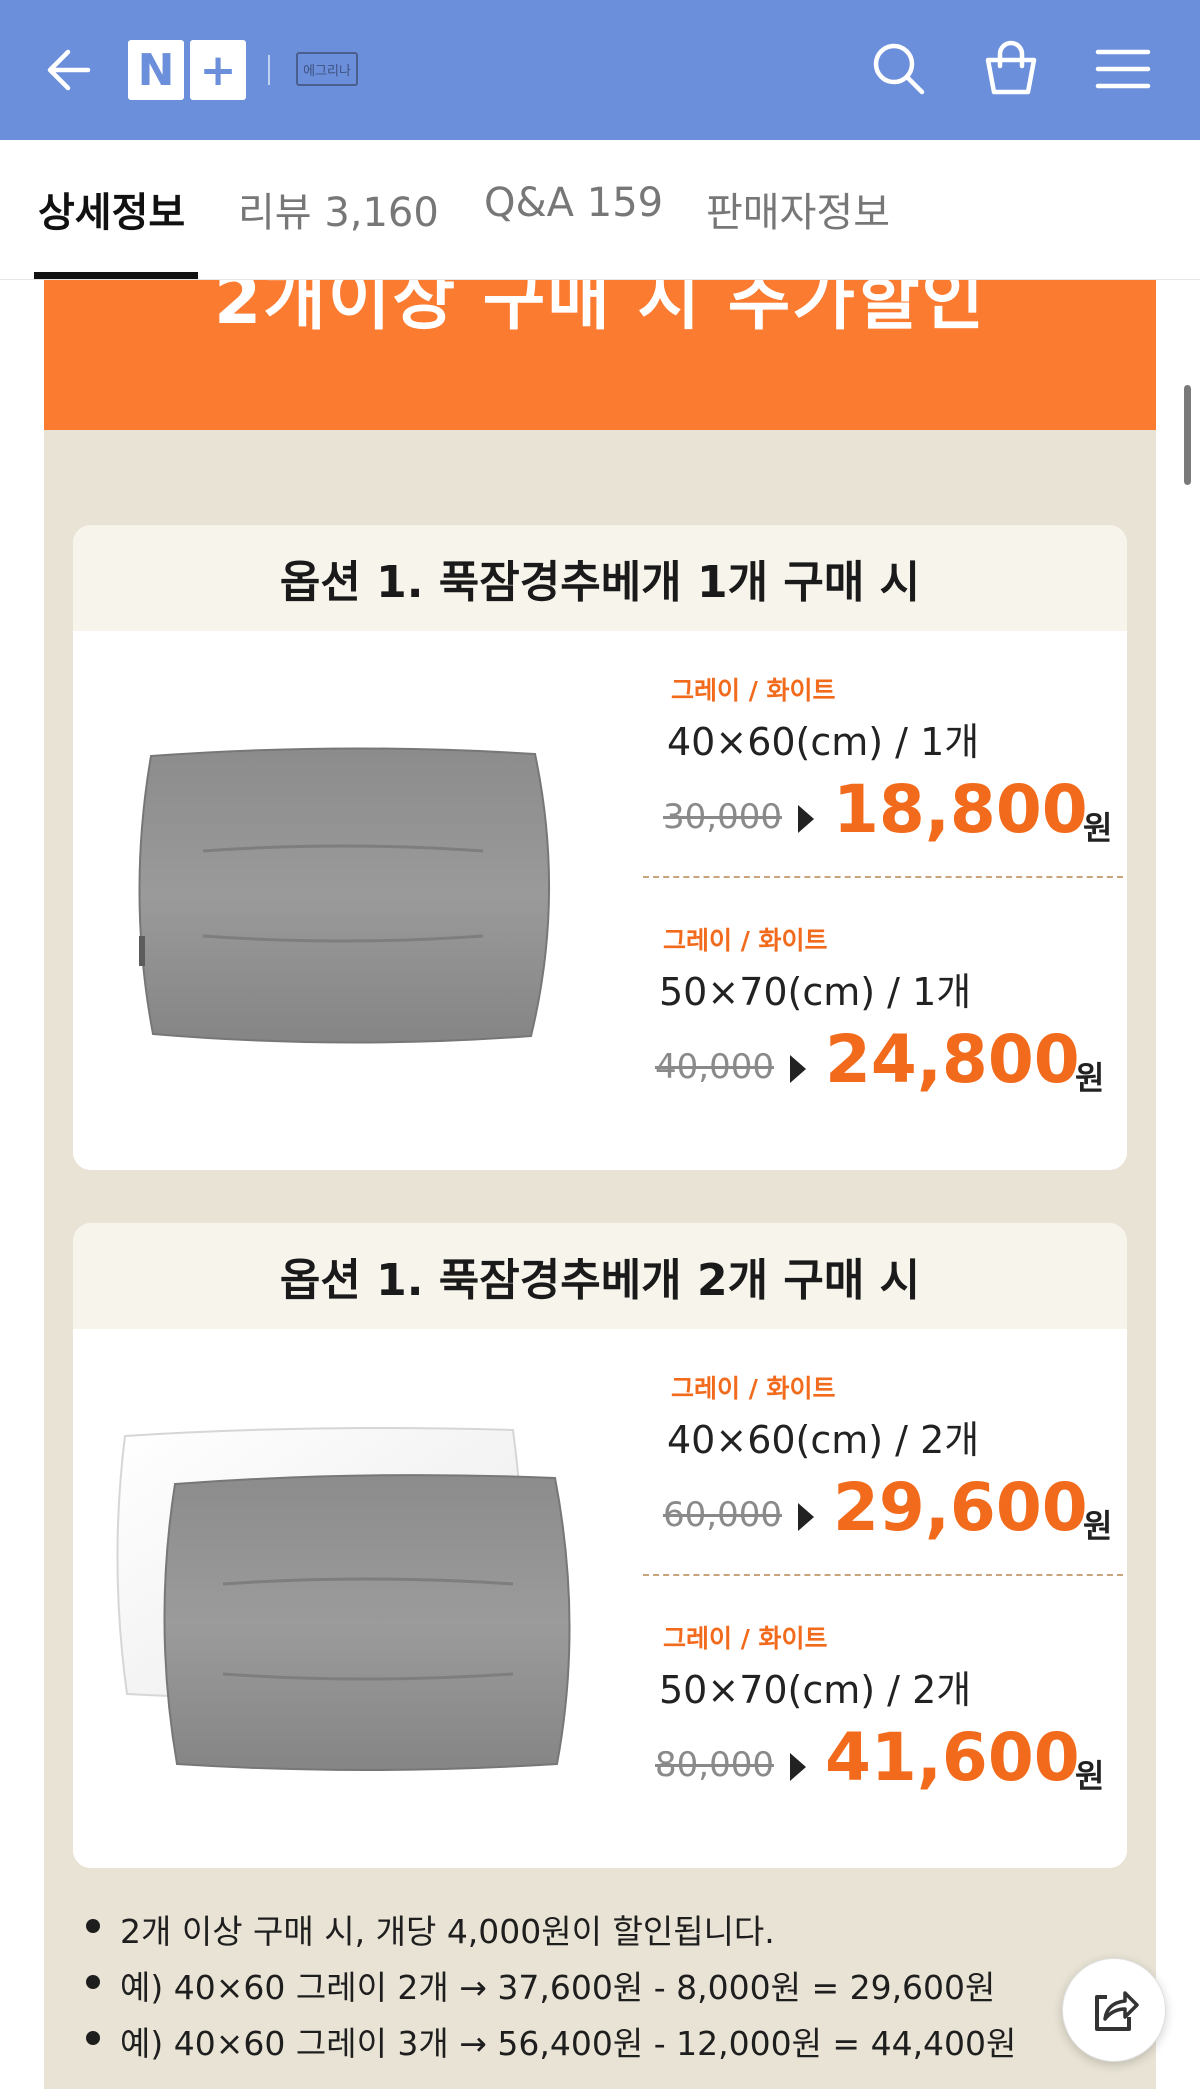 The width and height of the screenshot is (1200, 2089). Describe the element at coordinates (600, 578) in the screenshot. I see `option-card-title: 옵션 1. 푹잠경추베개 1개 구매 시` at that location.